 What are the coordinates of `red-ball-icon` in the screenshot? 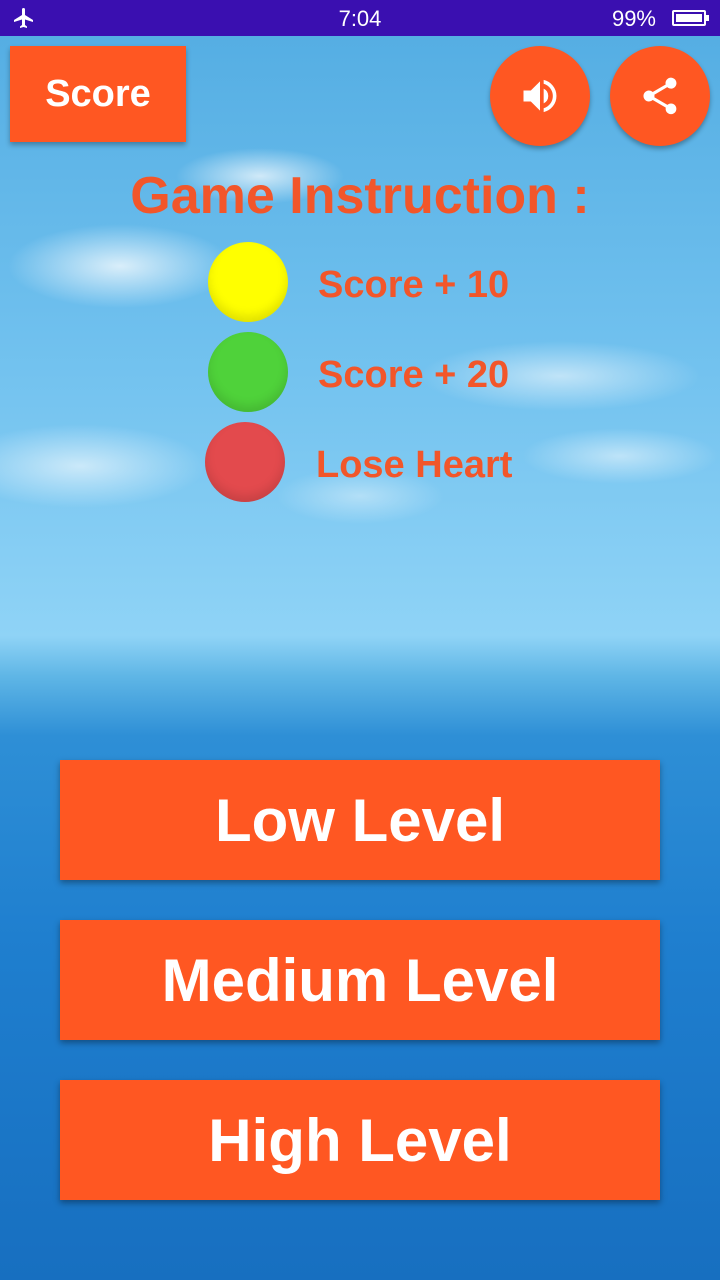 It's located at (245, 462).